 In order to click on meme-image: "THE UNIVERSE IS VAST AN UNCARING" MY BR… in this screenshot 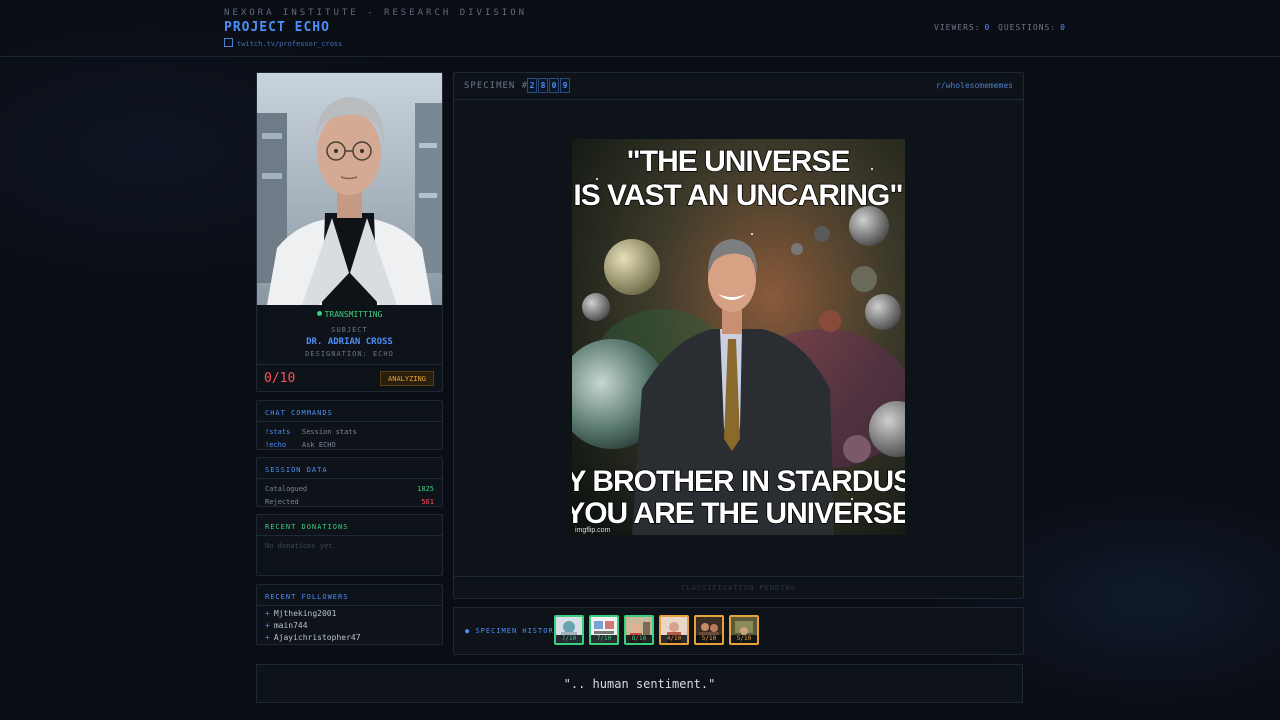, I will do `click(738, 337)`.